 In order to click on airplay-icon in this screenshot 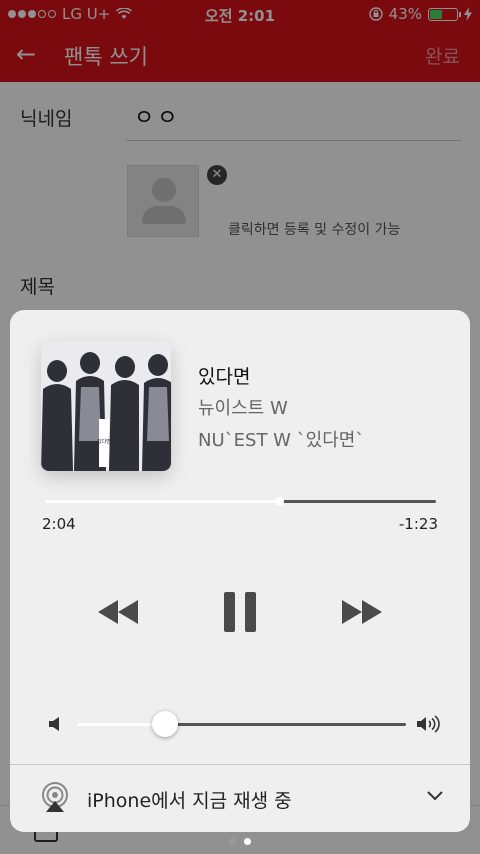, I will do `click(55, 797)`.